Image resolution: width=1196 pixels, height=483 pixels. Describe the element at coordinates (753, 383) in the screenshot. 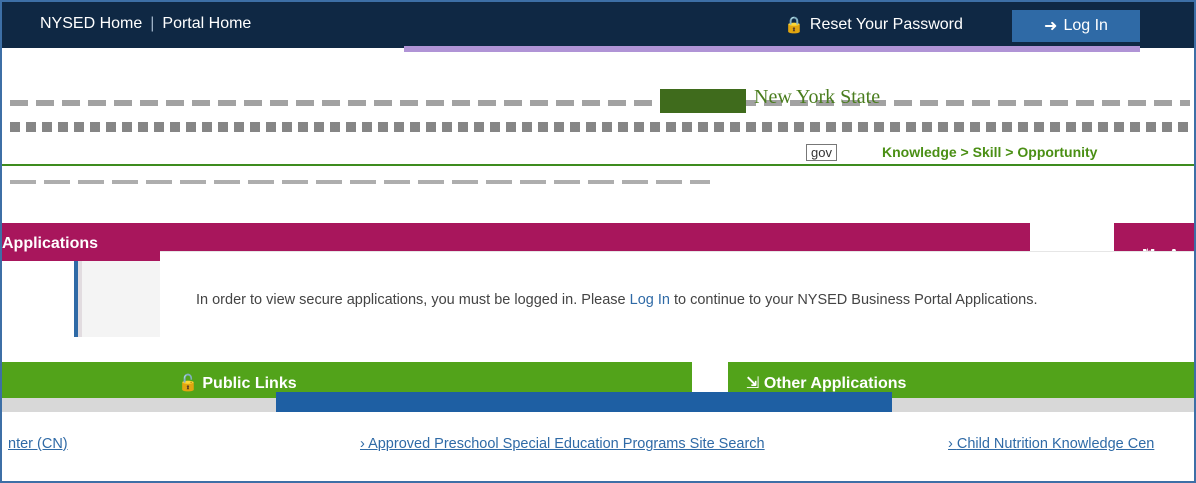

I see `link-icon: ⇲` at that location.